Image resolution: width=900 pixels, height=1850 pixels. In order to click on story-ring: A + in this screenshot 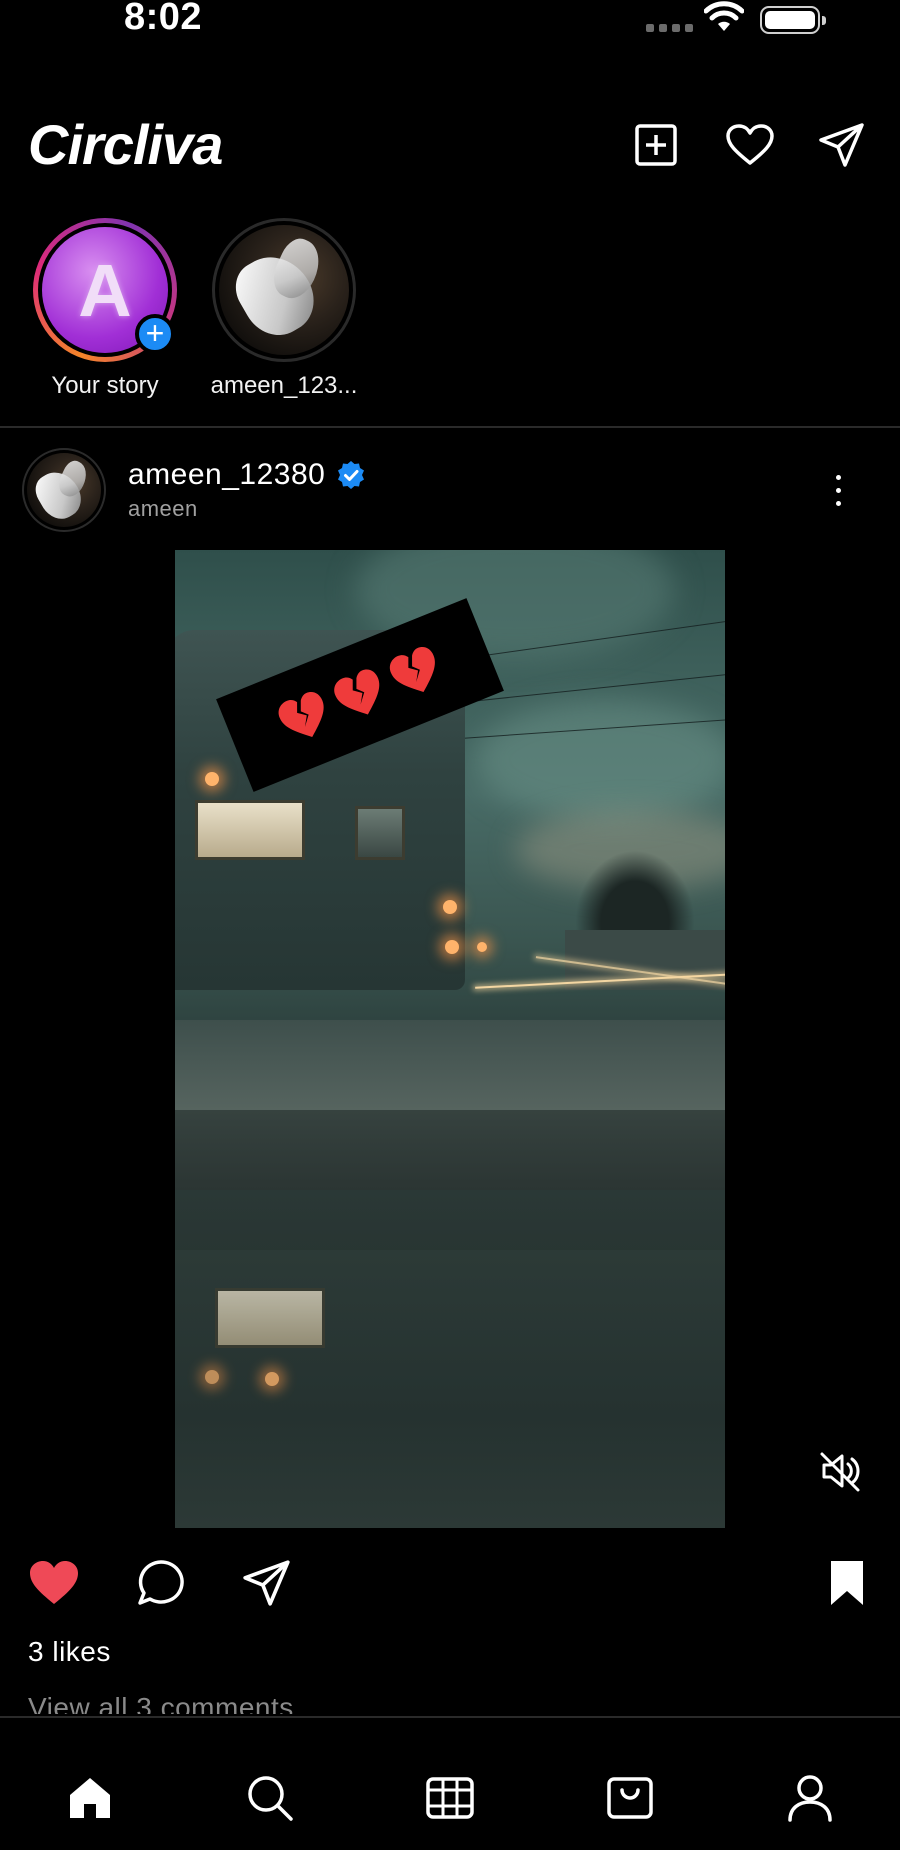, I will do `click(105, 290)`.